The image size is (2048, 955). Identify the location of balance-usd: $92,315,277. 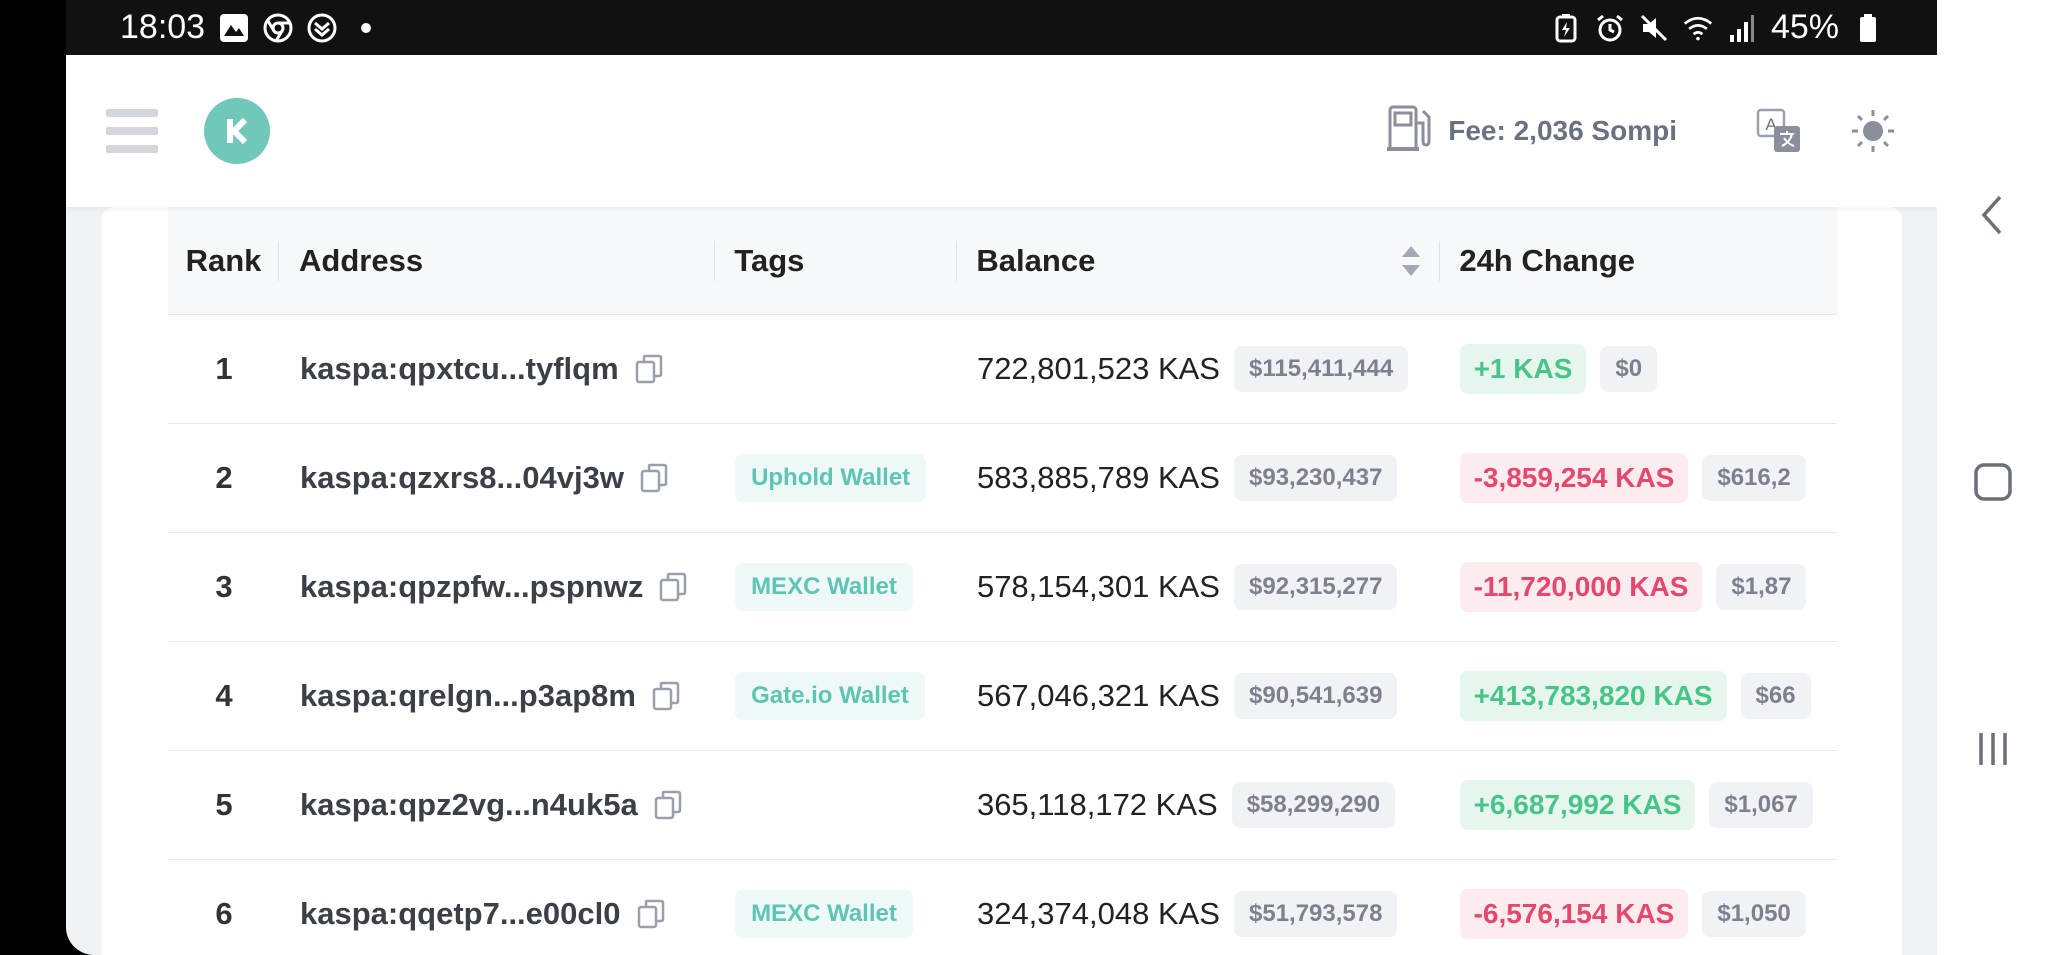
(1316, 587).